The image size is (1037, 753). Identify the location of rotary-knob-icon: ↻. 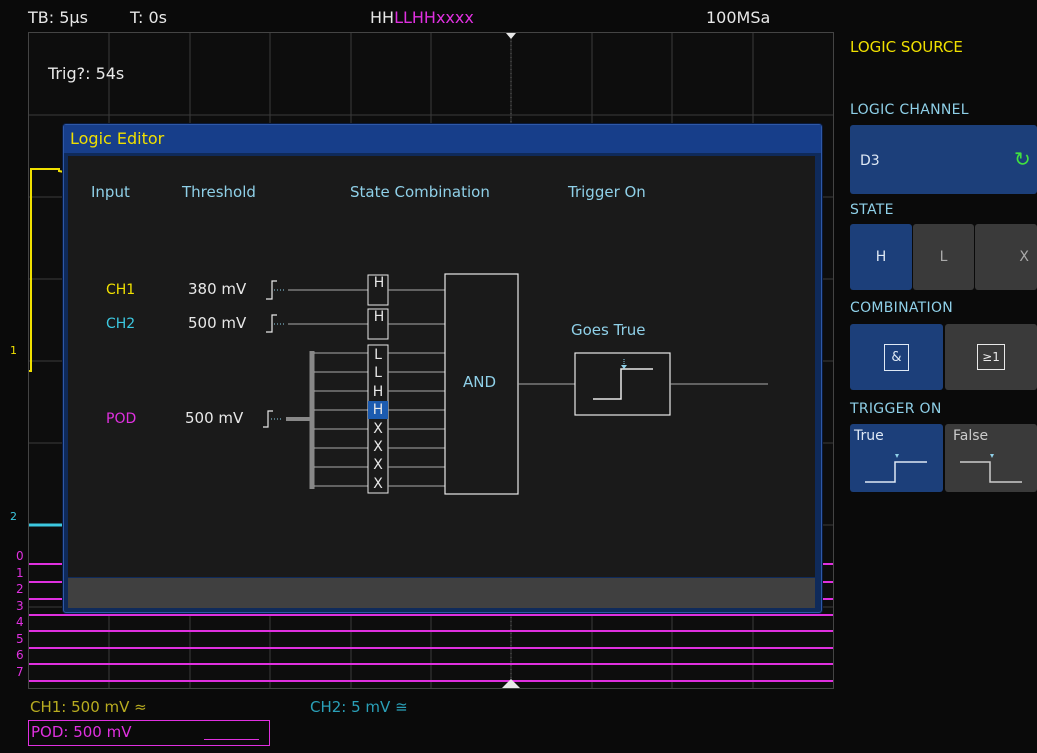
(1022, 159).